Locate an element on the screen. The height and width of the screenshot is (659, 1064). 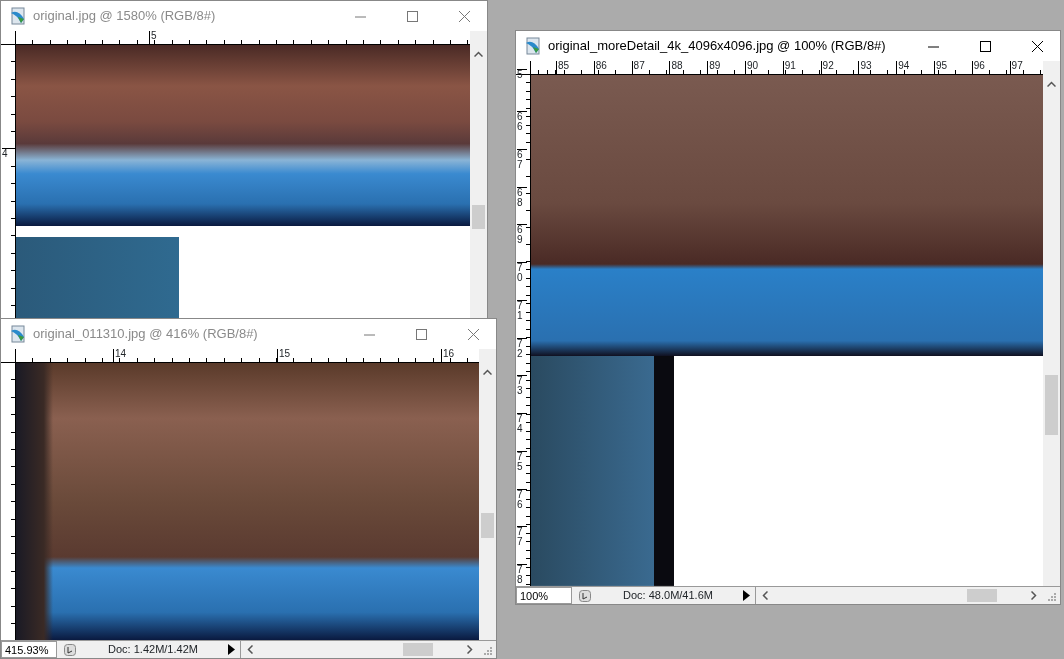
zoom-field: 100% is located at coordinates (544, 595).